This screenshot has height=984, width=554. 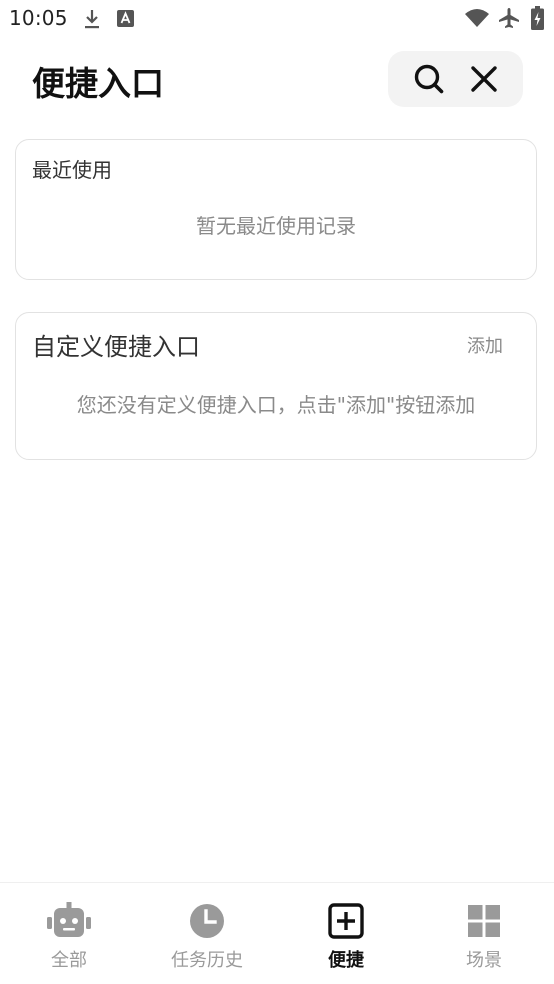 I want to click on header-actions, so click(x=455, y=79).